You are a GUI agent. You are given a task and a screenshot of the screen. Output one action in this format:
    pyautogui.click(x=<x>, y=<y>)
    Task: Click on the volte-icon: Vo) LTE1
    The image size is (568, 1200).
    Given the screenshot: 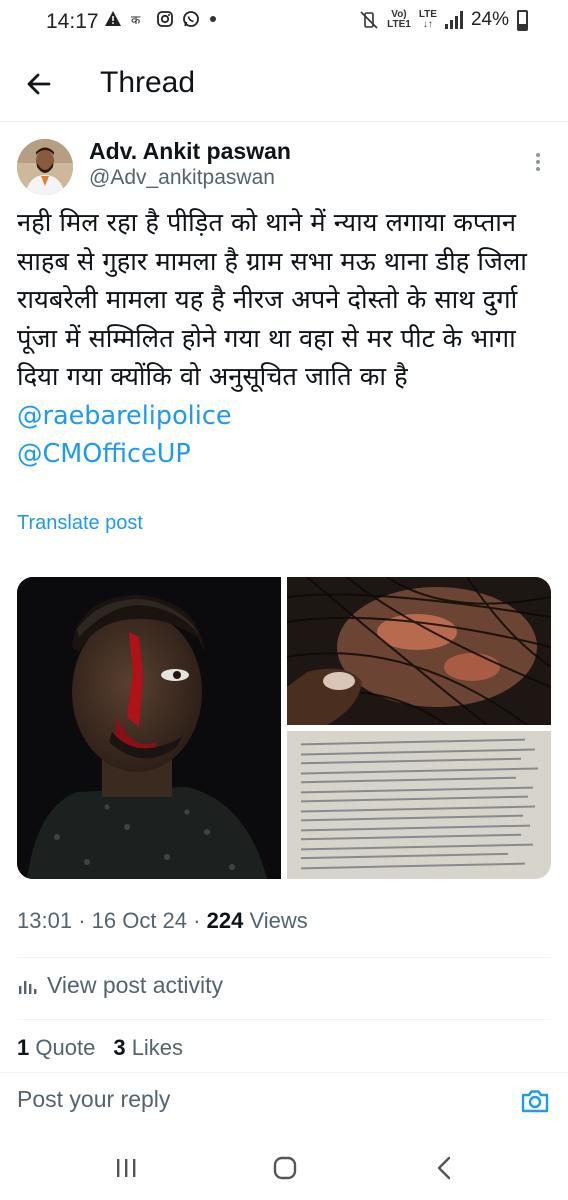 What is the action you would take?
    pyautogui.click(x=399, y=19)
    